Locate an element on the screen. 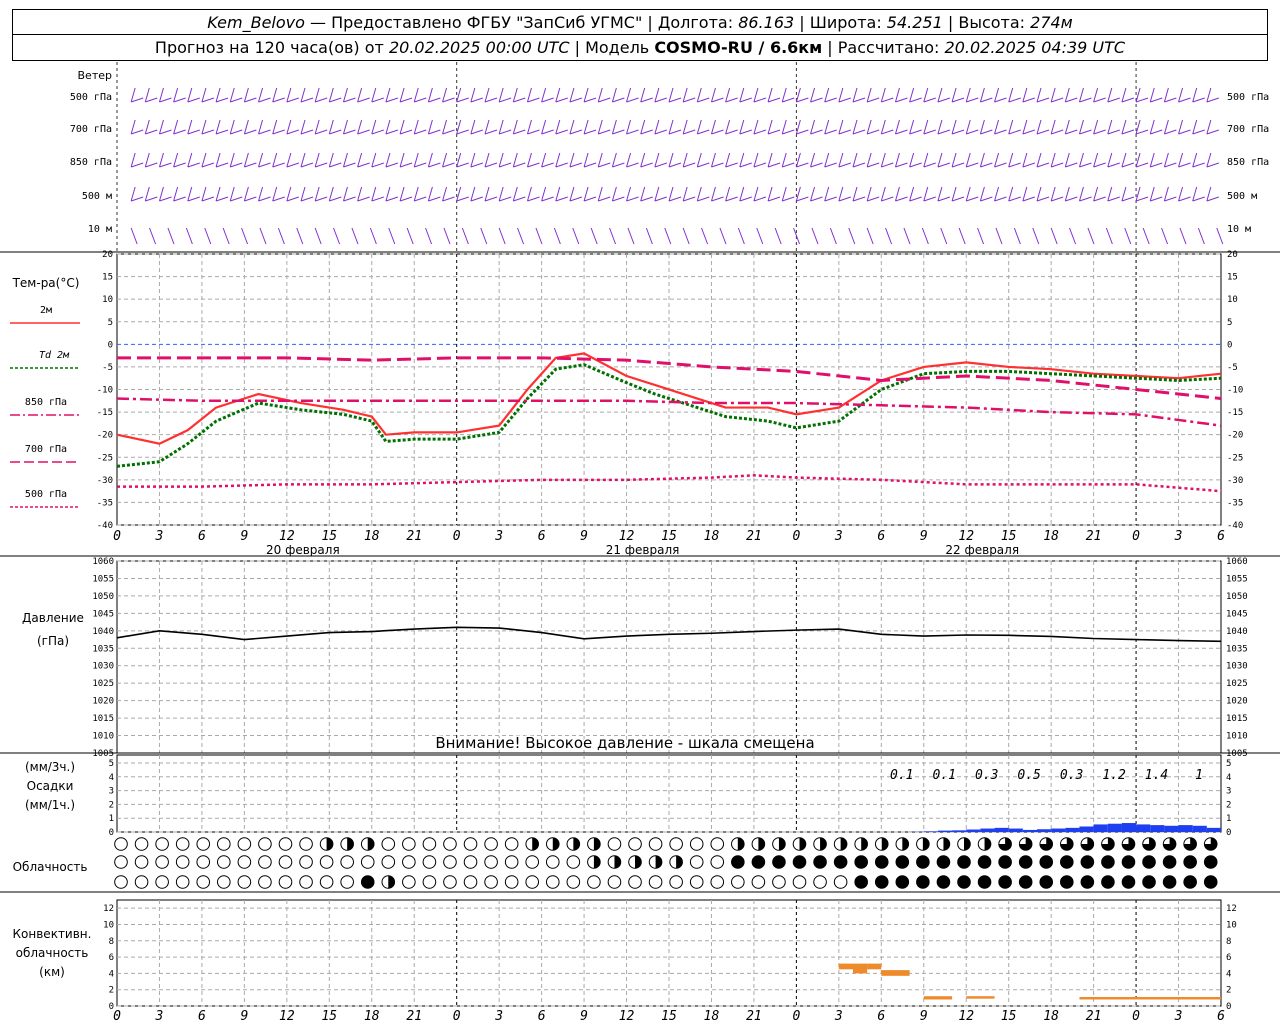 This screenshot has width=1280, height=1024. precip-ytick-right: 2 is located at coordinates (1228, 805).